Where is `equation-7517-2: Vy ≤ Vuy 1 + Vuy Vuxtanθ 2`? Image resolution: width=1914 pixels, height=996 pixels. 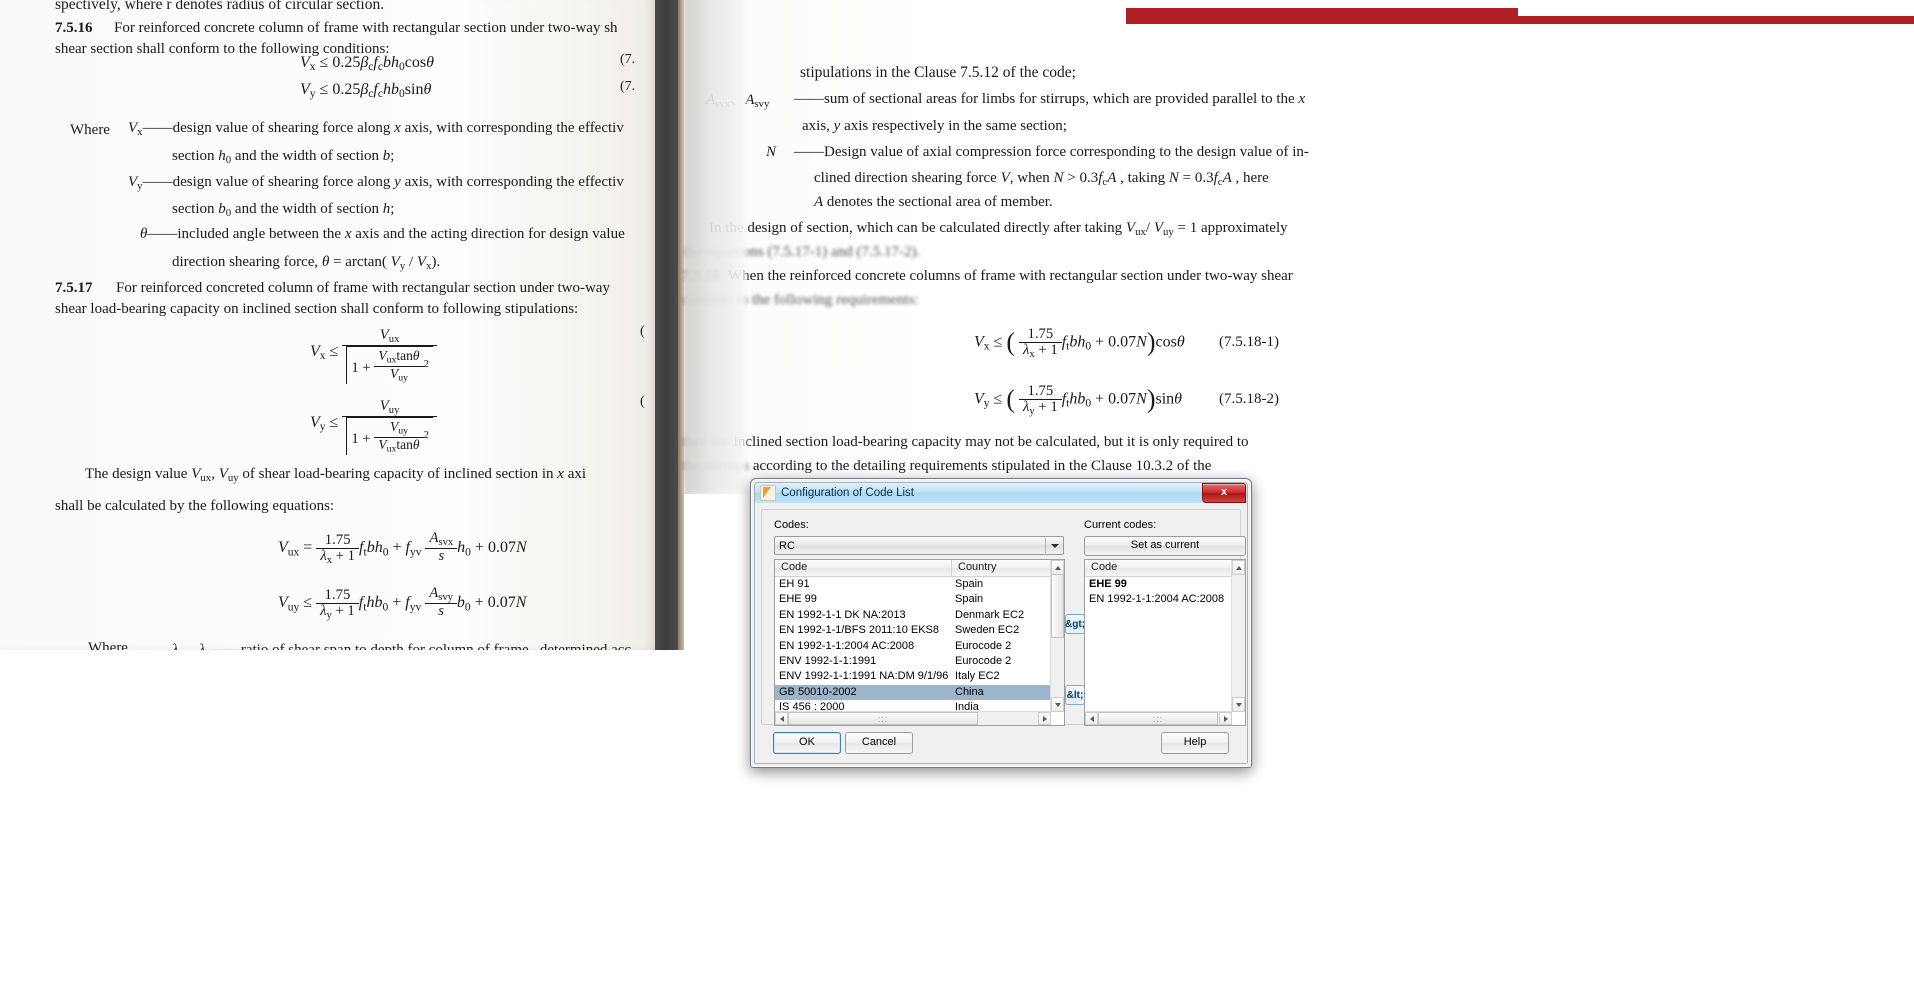
equation-7517-2: Vy ≤ Vuy 1 + Vuy Vuxtanθ 2 is located at coordinates (373, 426).